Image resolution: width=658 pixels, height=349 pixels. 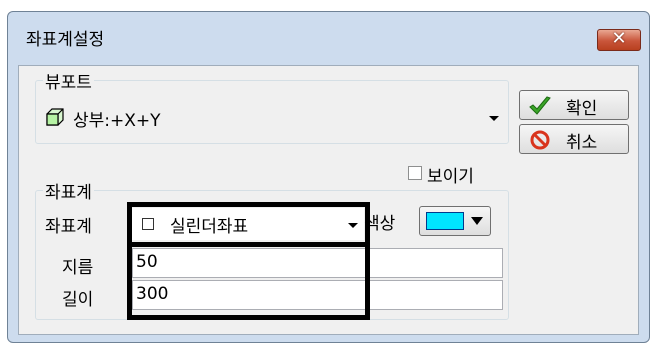 What do you see at coordinates (415, 173) in the screenshot?
I see `checkbox-box` at bounding box center [415, 173].